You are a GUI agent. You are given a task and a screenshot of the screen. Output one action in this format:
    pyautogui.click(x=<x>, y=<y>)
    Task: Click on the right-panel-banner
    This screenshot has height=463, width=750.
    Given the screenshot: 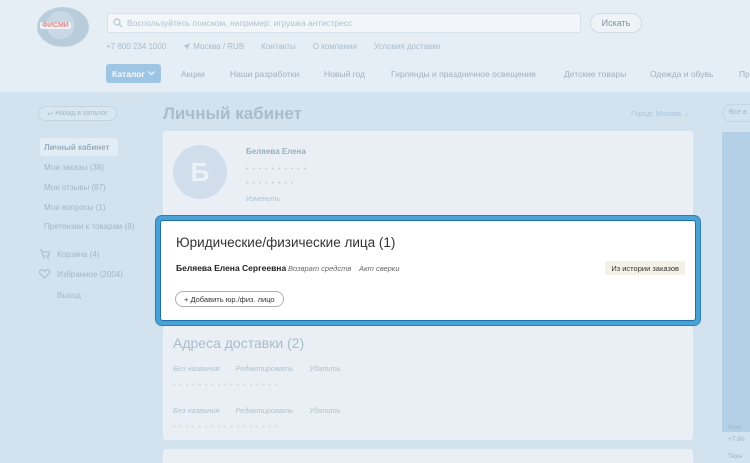 What is the action you would take?
    pyautogui.click(x=736, y=282)
    